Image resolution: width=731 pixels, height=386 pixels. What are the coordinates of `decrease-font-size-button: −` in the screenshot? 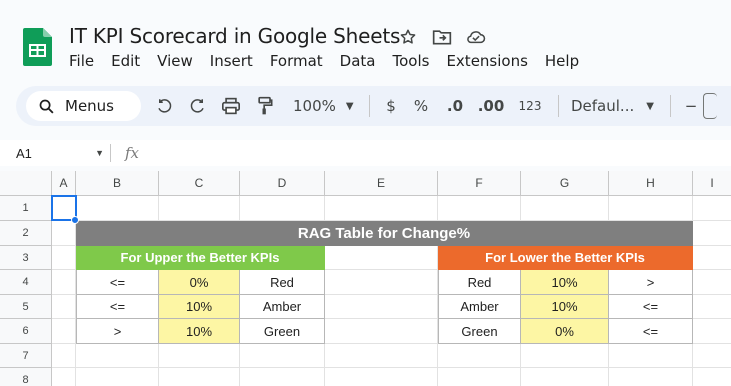 It's located at (691, 106).